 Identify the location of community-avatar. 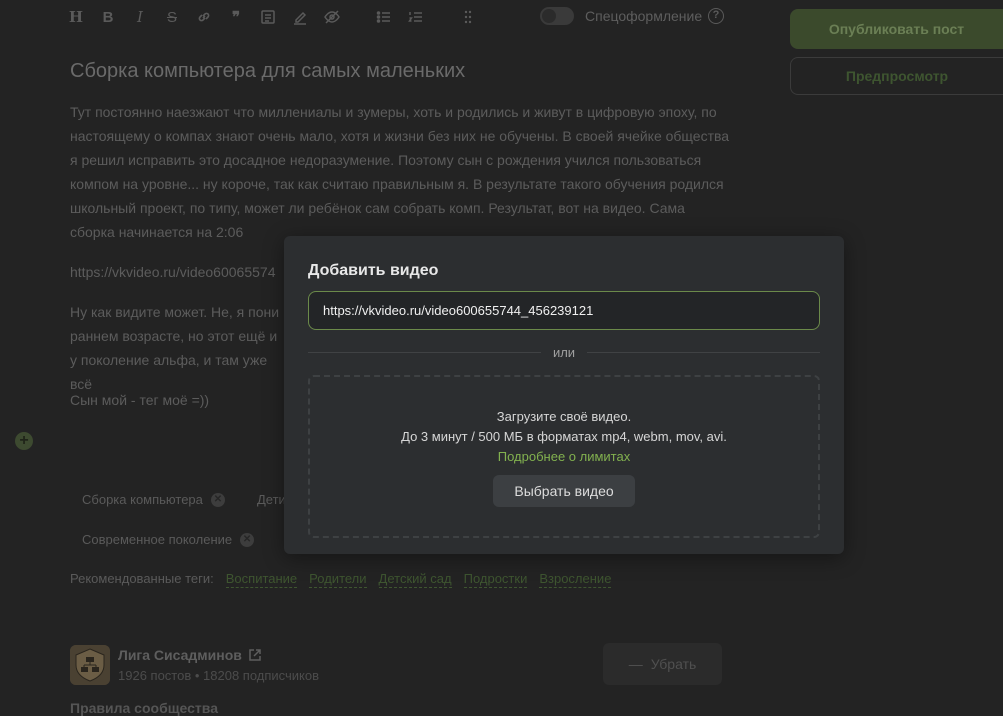
(90, 665).